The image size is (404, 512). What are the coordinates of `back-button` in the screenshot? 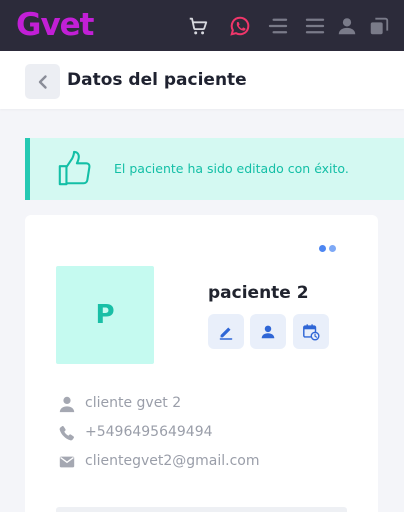 It's located at (42, 81).